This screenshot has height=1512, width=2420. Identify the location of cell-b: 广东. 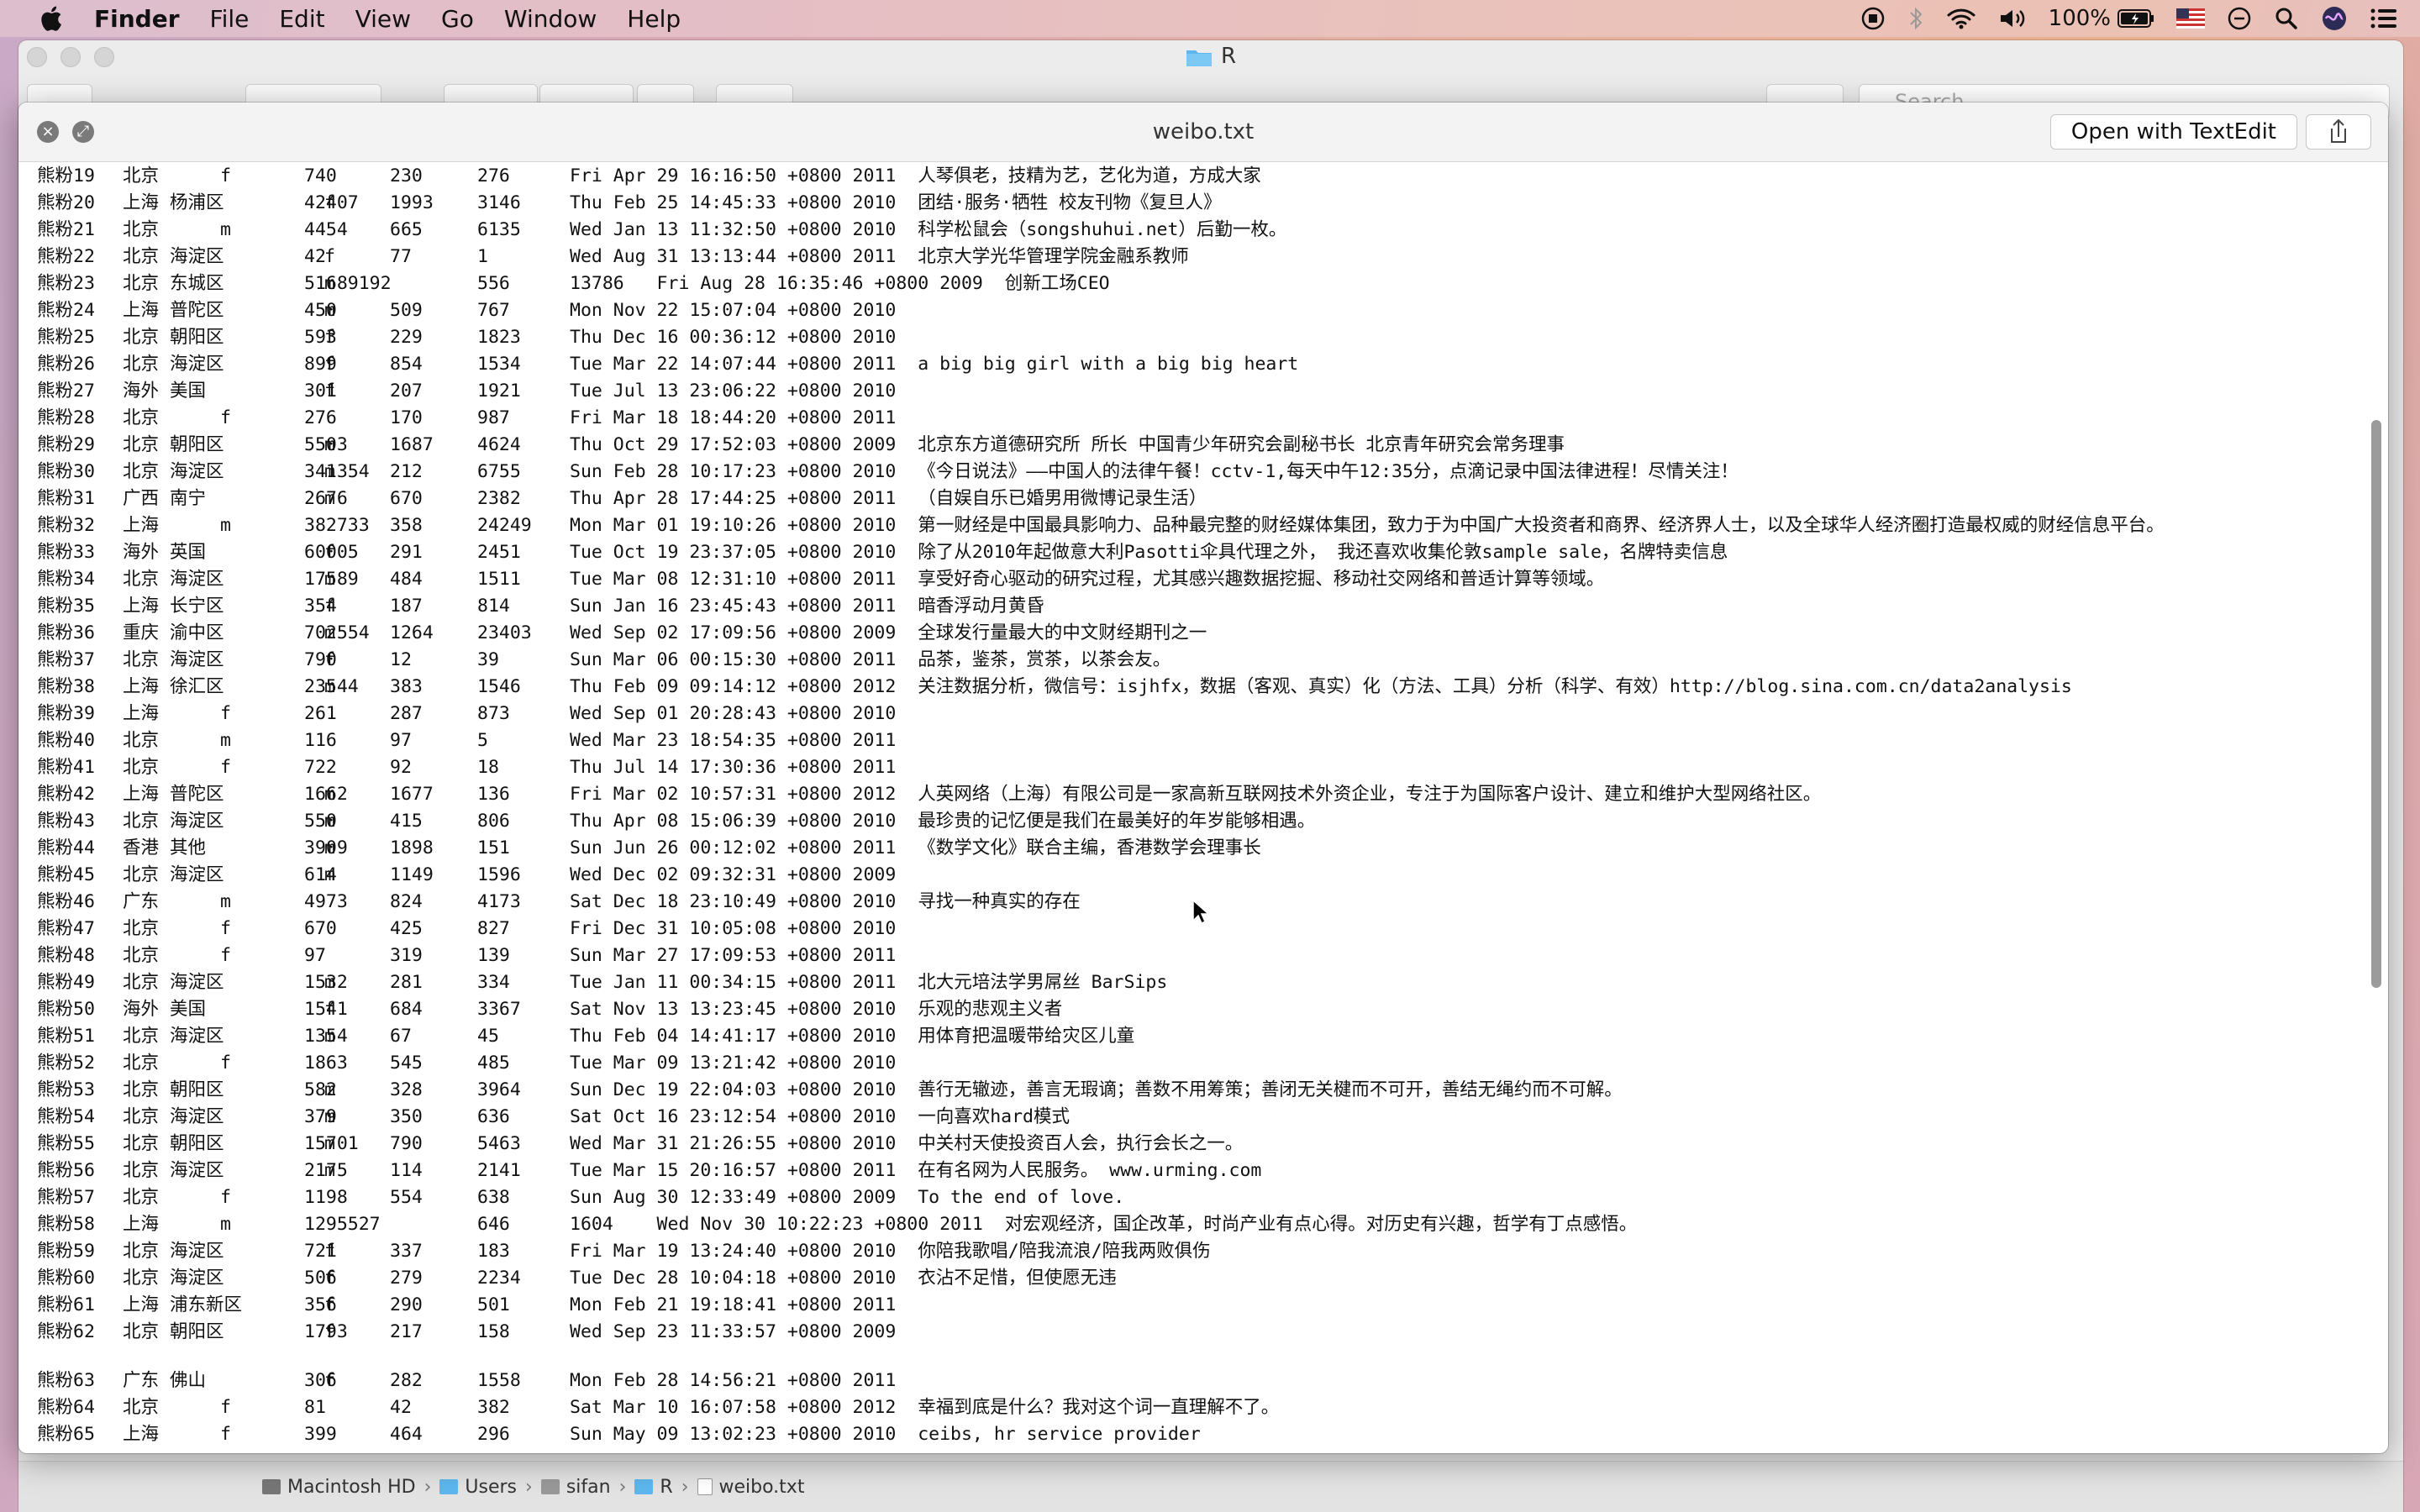
(142, 901).